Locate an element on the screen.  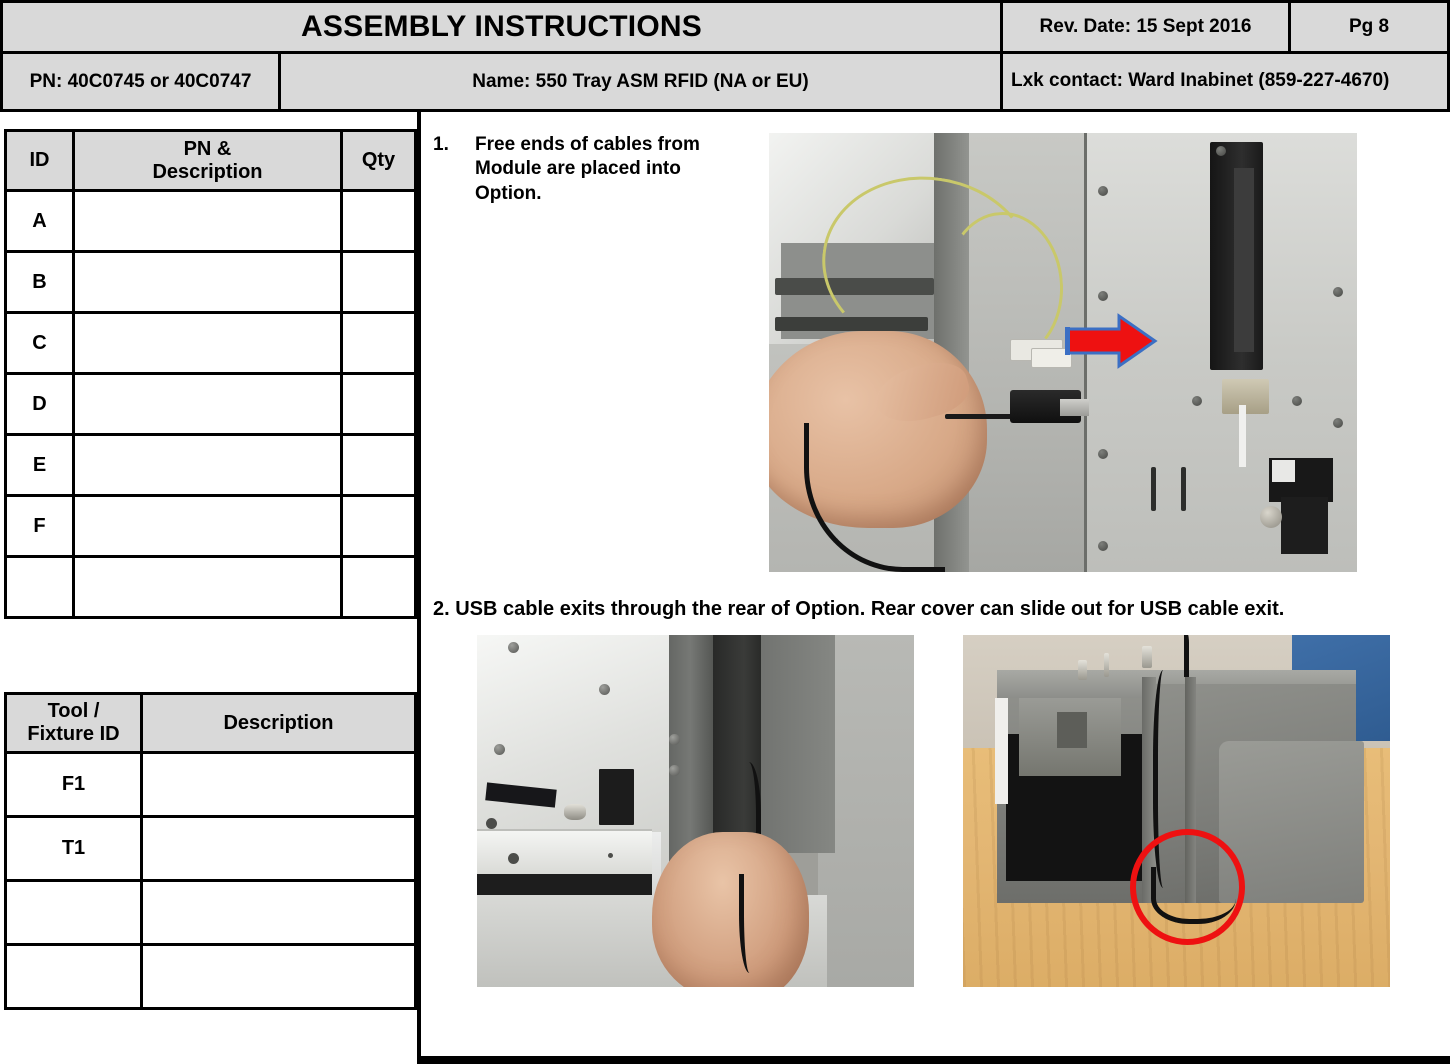
red-arrow-annotation is located at coordinates (1110, 341).